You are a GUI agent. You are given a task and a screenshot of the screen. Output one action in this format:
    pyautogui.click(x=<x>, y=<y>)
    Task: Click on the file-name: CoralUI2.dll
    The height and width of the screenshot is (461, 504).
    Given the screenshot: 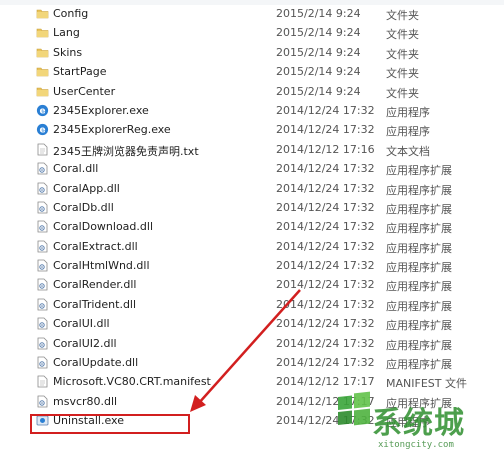 What is the action you would take?
    pyautogui.click(x=85, y=343)
    